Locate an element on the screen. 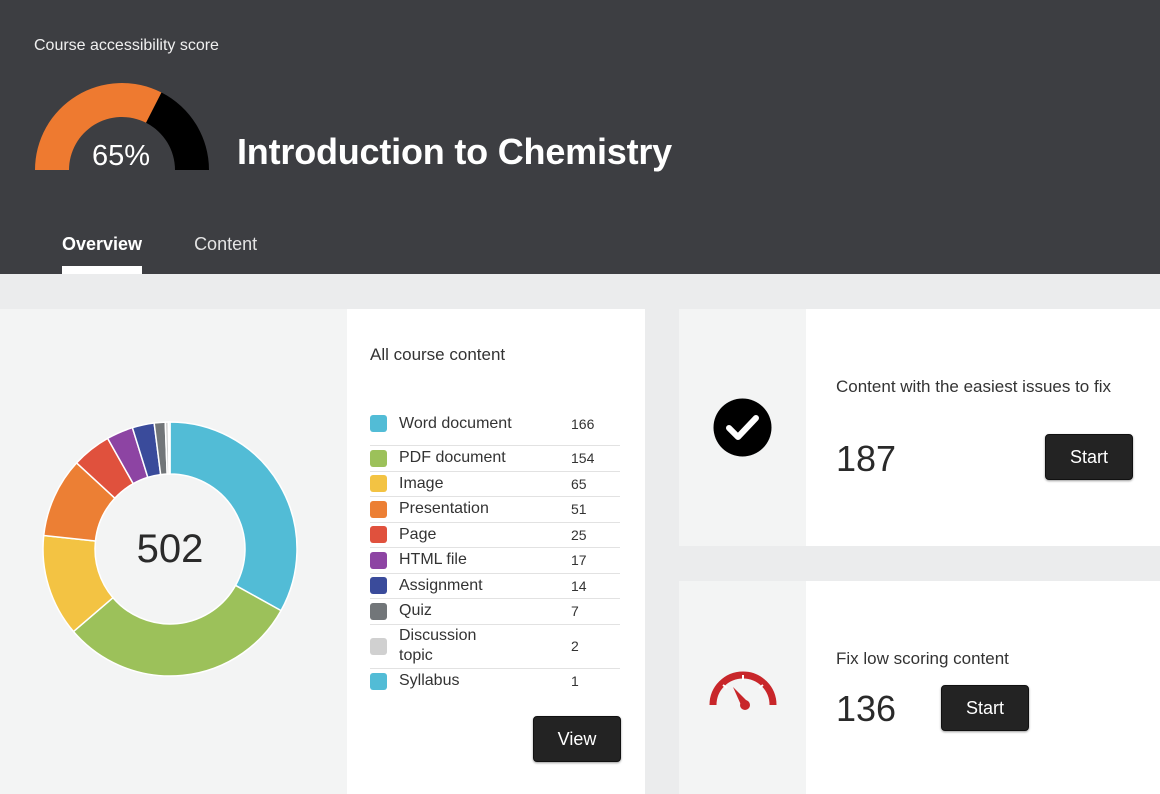 This screenshot has height=794, width=1160. legend-row: Word document 166 is located at coordinates (495, 424).